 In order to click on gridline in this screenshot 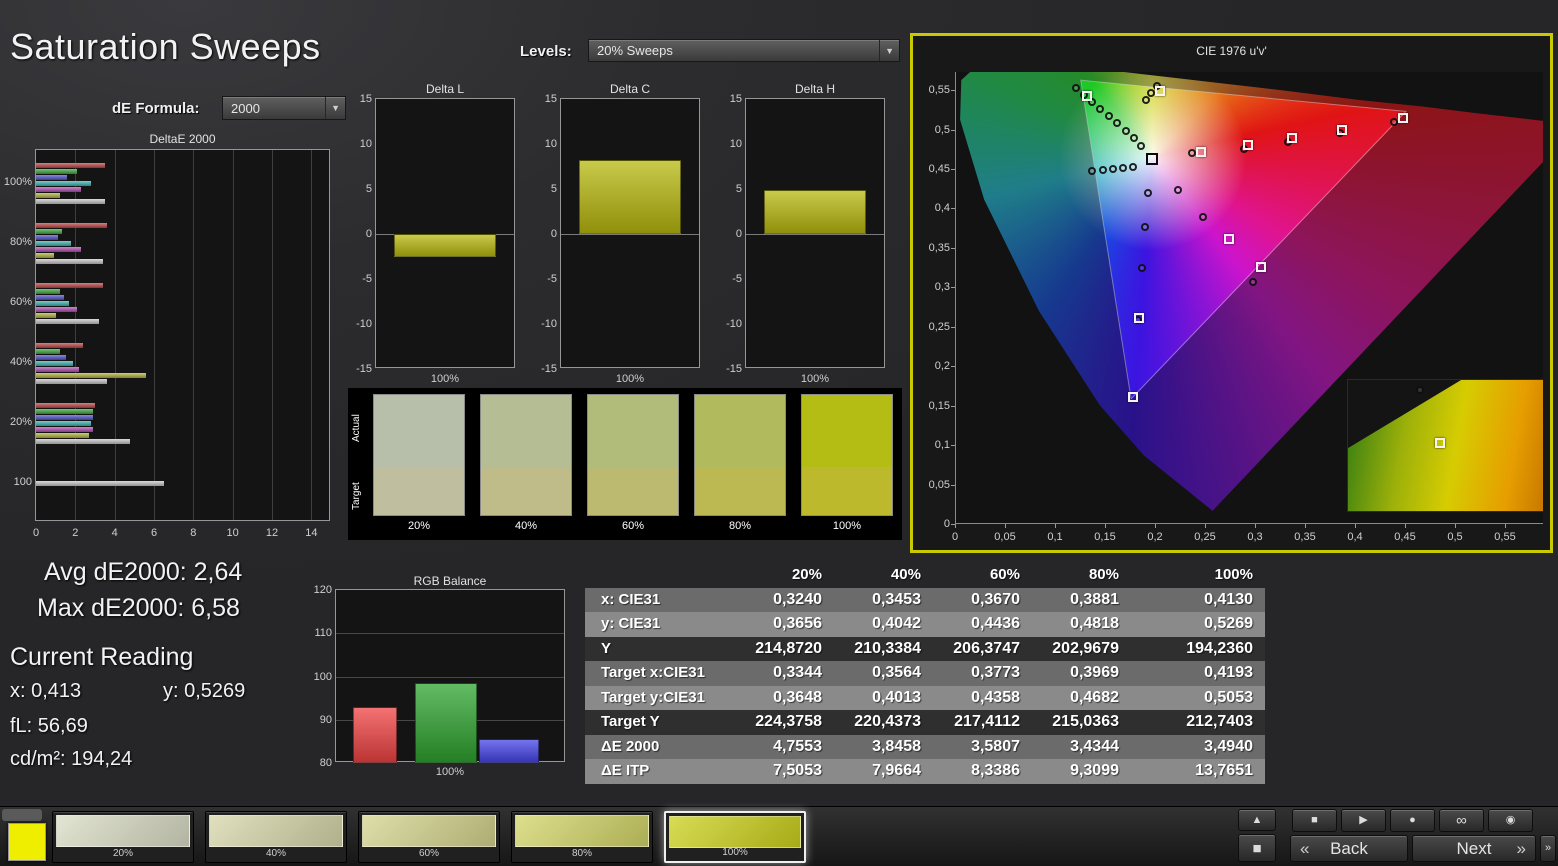, I will do `click(115, 335)`.